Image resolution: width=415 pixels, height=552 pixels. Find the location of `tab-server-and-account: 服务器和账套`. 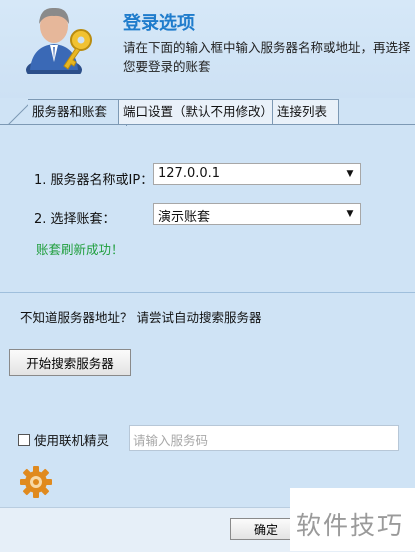

tab-server-and-account: 服务器和账套 is located at coordinates (77, 112).